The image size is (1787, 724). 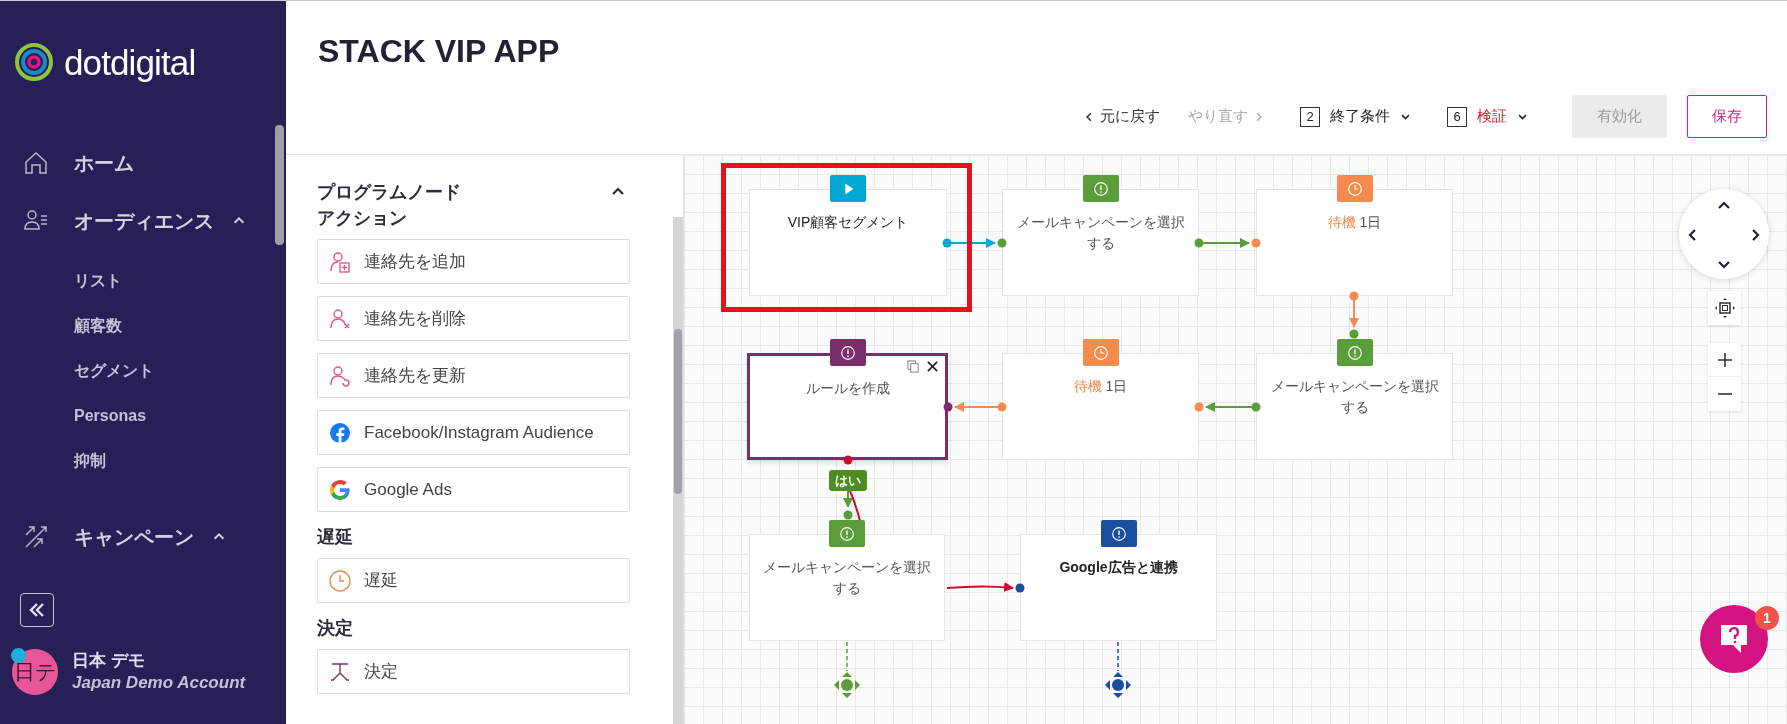 What do you see at coordinates (1355, 116) in the screenshot?
I see `dropdown-button: 2 終了条件` at bounding box center [1355, 116].